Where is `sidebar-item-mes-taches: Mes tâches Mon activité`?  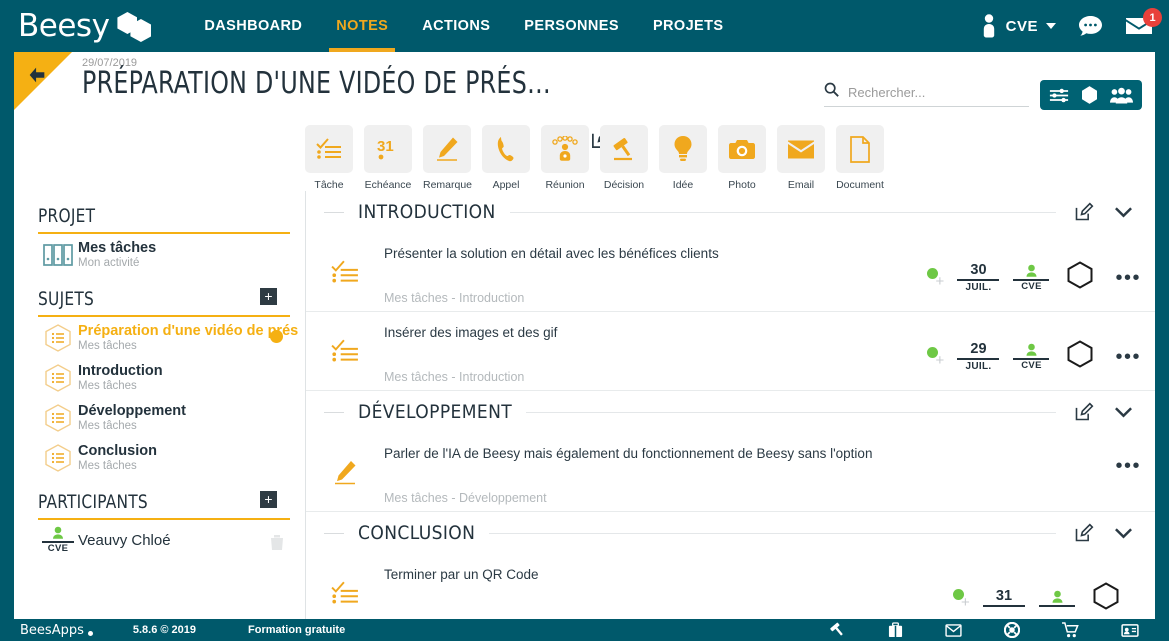 sidebar-item-mes-taches: Mes tâches Mon activité is located at coordinates (165, 254).